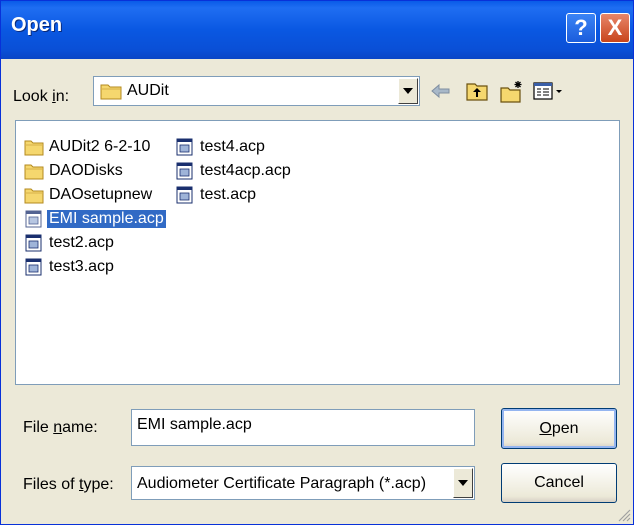 The height and width of the screenshot is (525, 634). Describe the element at coordinates (148, 90) in the screenshot. I see `look-in-value: AUDit` at that location.